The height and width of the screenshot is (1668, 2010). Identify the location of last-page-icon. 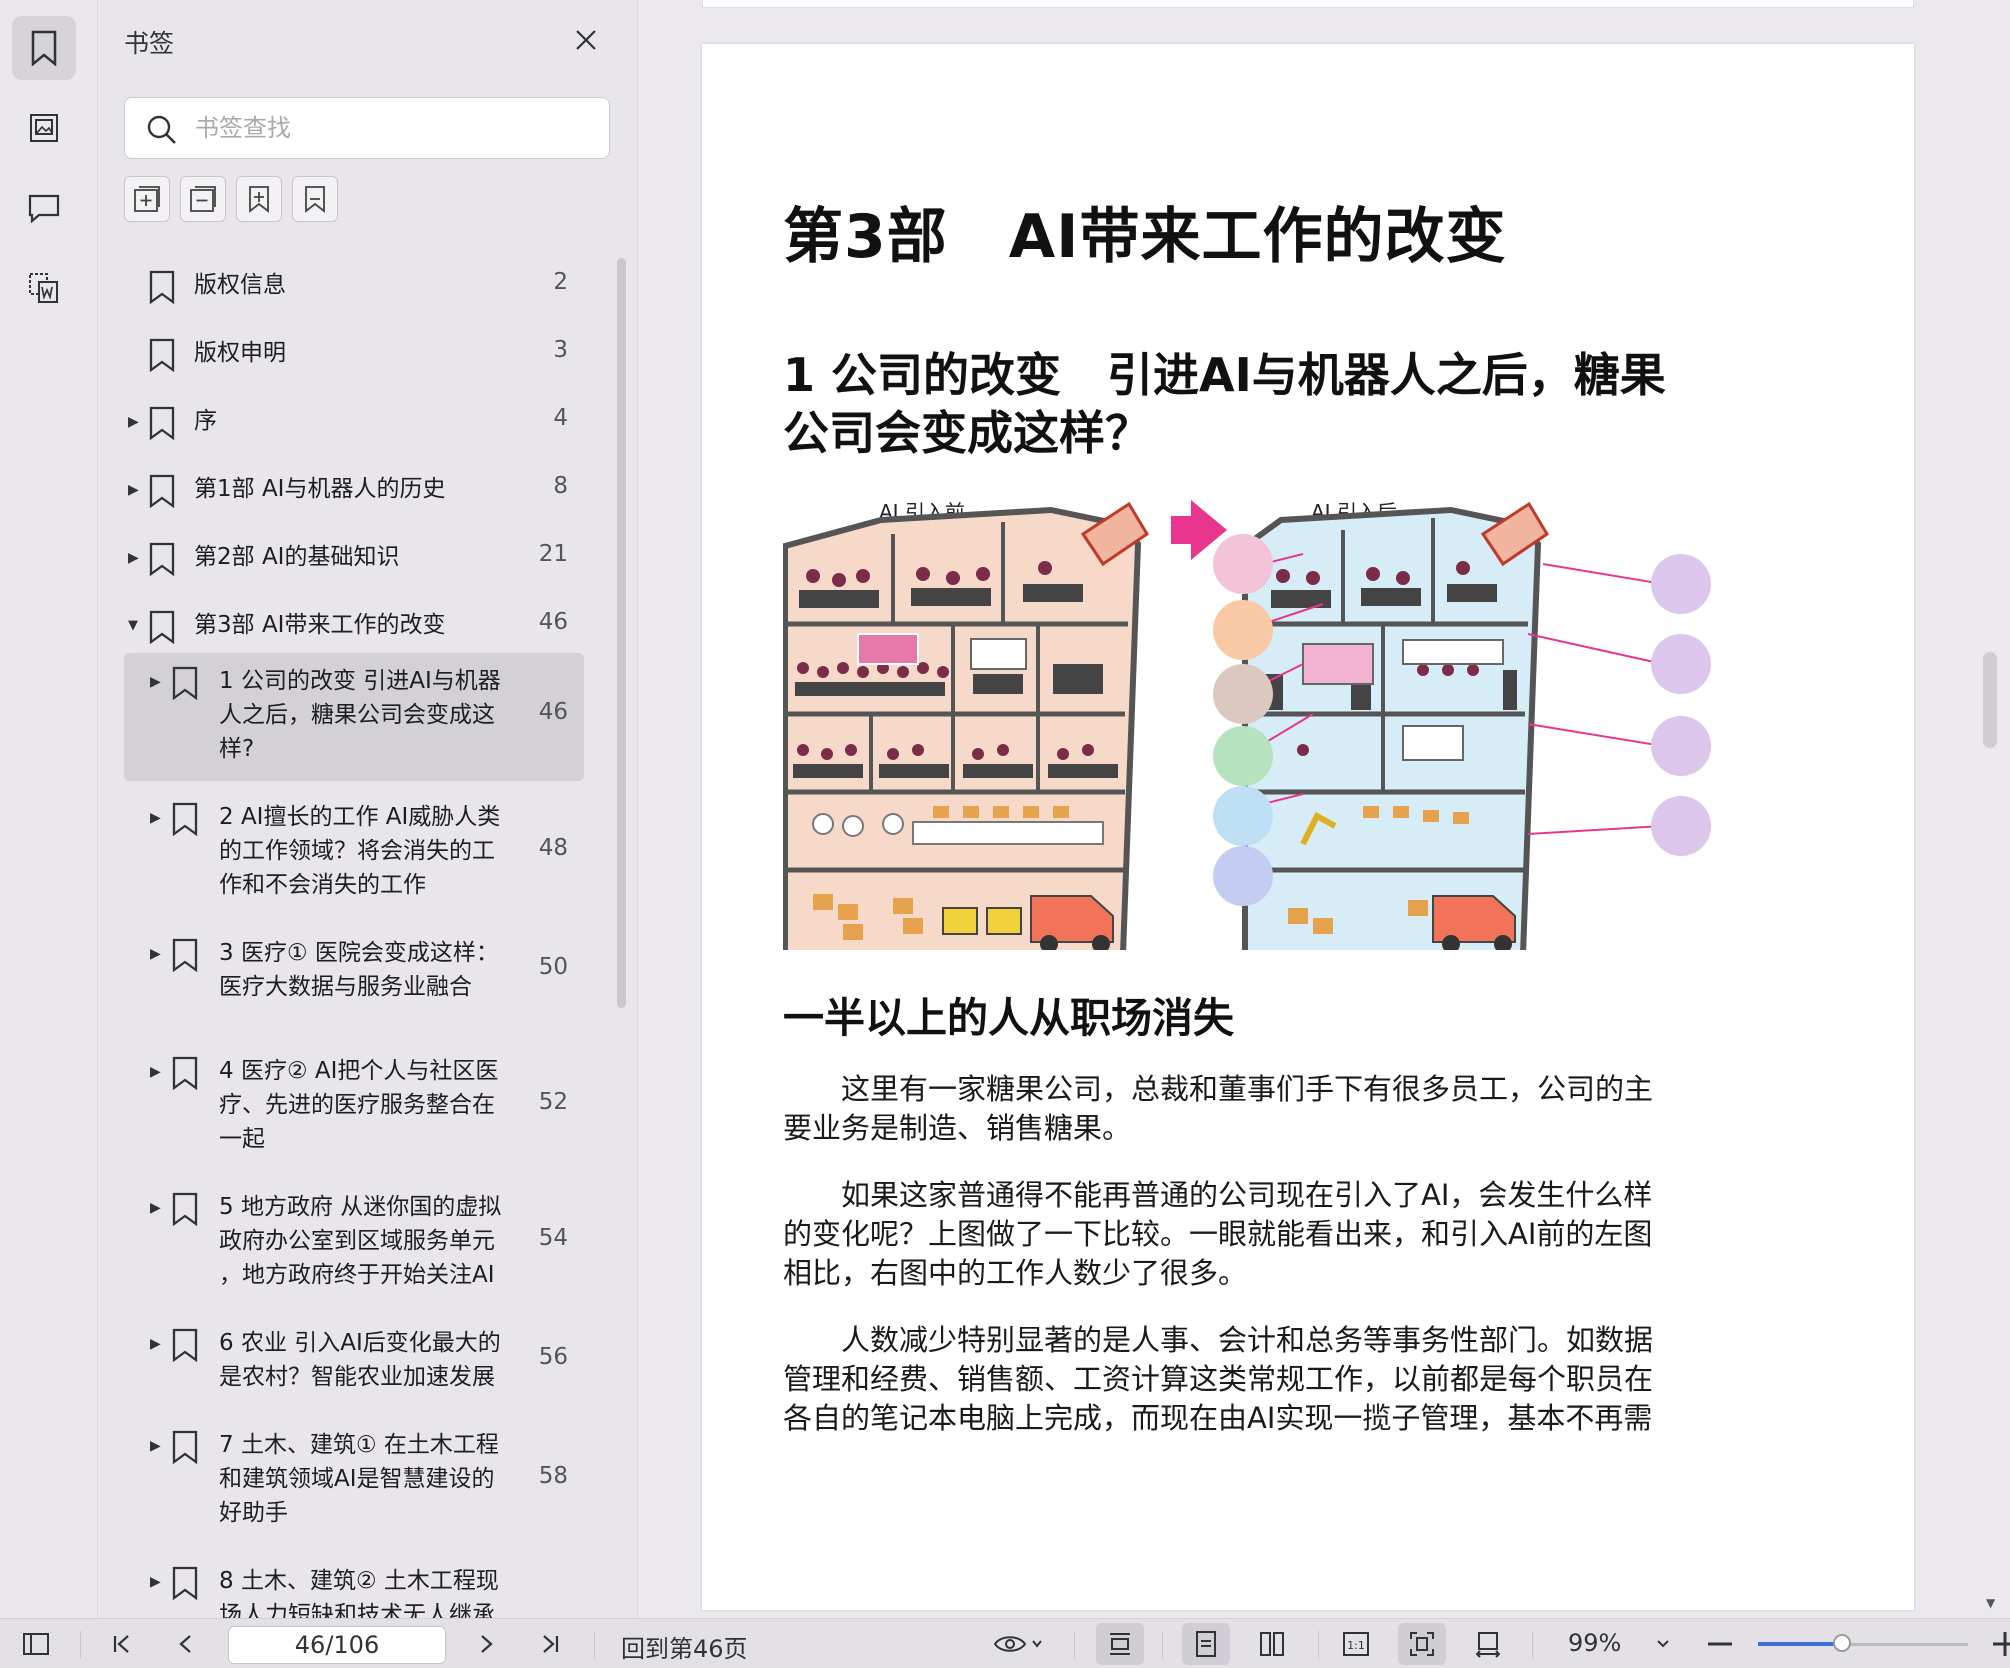
(550, 1643).